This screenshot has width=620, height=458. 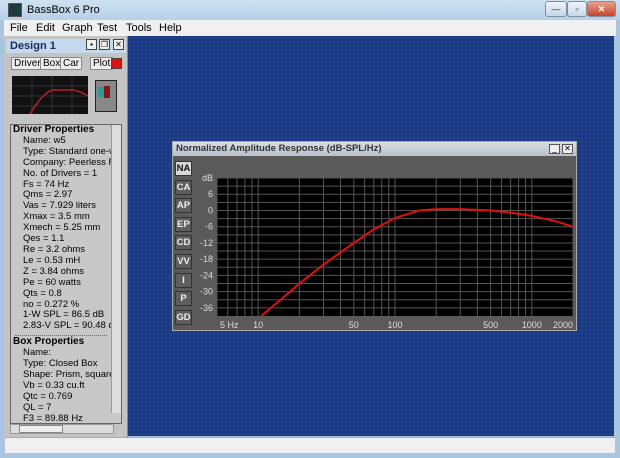 What do you see at coordinates (183, 187) in the screenshot?
I see `tab-ca: CA` at bounding box center [183, 187].